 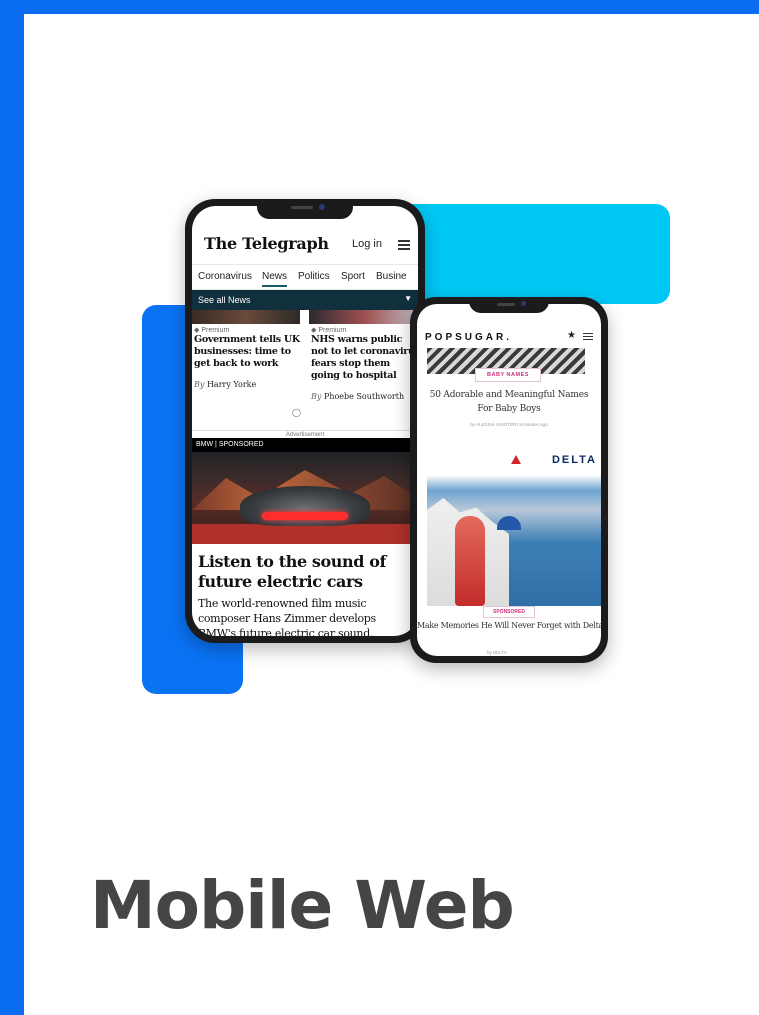 I want to click on decorative-cyan-block, so click(x=530, y=254).